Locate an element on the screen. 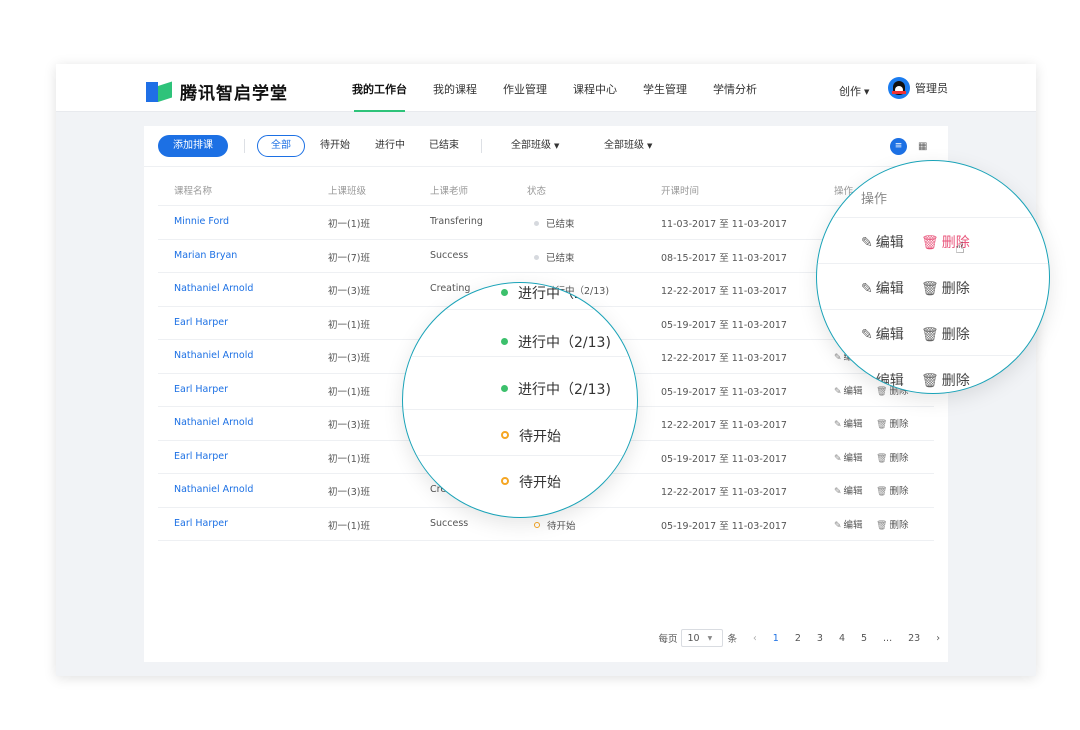 This screenshot has width=1080, height=730. magnified-status-text: 待开始 is located at coordinates (540, 437).